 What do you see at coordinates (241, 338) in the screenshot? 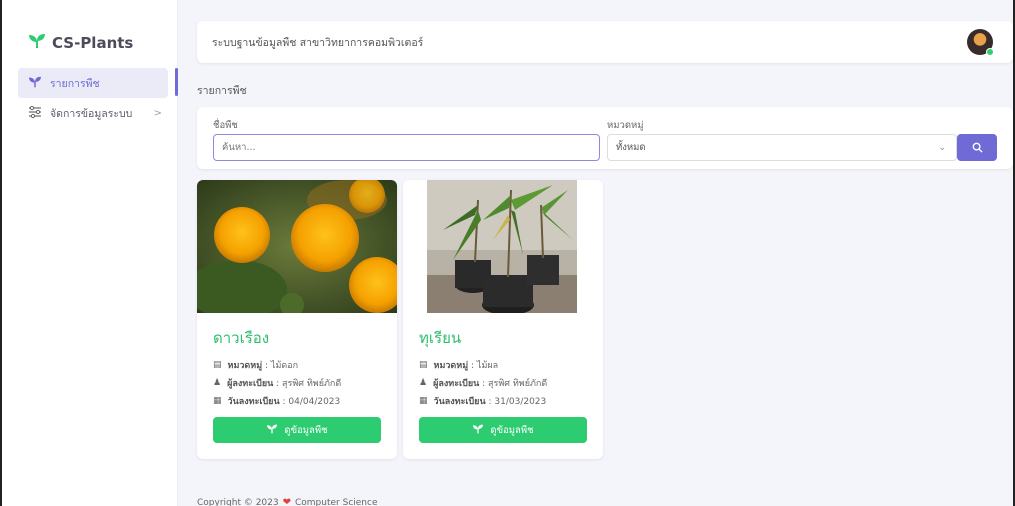
I see `plant-name: ดาวเรือง` at bounding box center [241, 338].